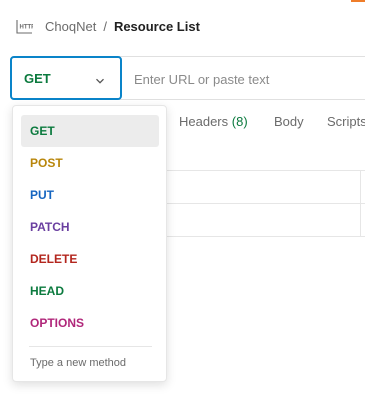 This screenshot has height=408, width=365. What do you see at coordinates (108, 26) in the screenshot?
I see `breadcrumb: HTTP ChoqNet / Resource List` at bounding box center [108, 26].